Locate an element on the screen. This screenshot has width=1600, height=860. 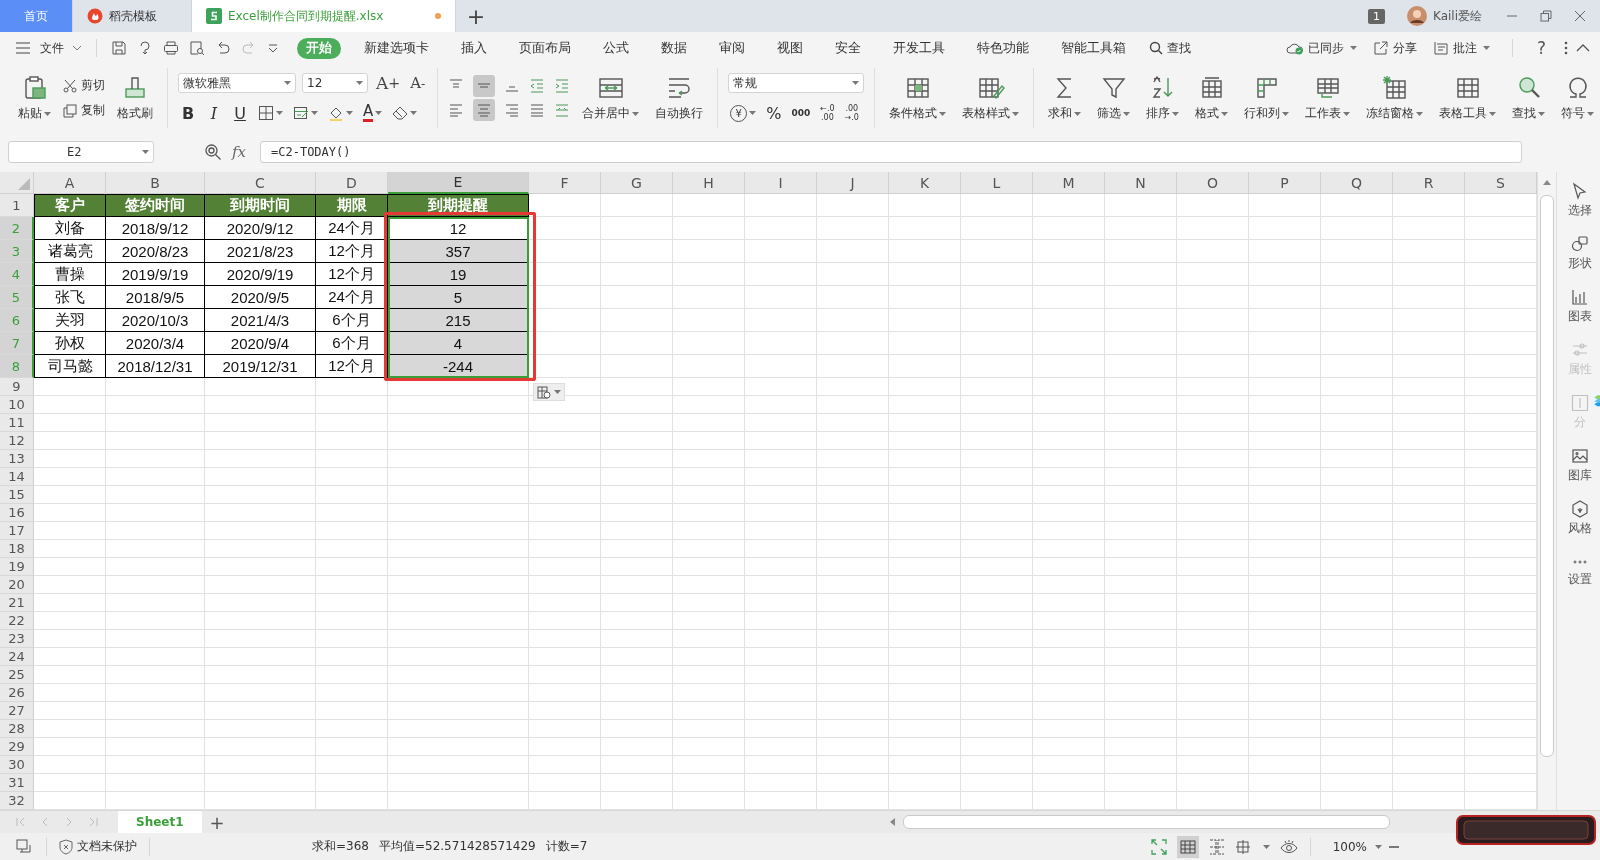
row-header: 10 is located at coordinates (17, 405).